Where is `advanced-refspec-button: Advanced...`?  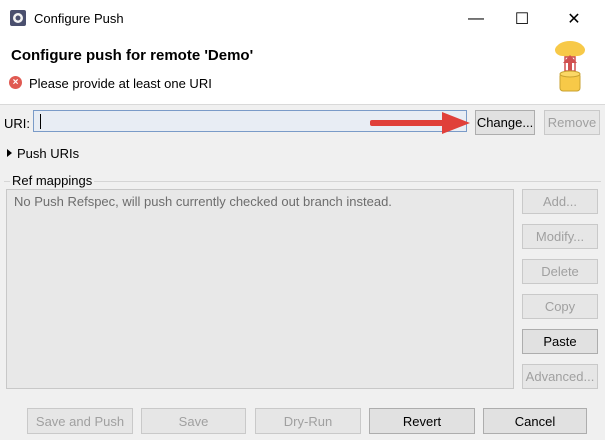
advanced-refspec-button: Advanced... is located at coordinates (560, 376).